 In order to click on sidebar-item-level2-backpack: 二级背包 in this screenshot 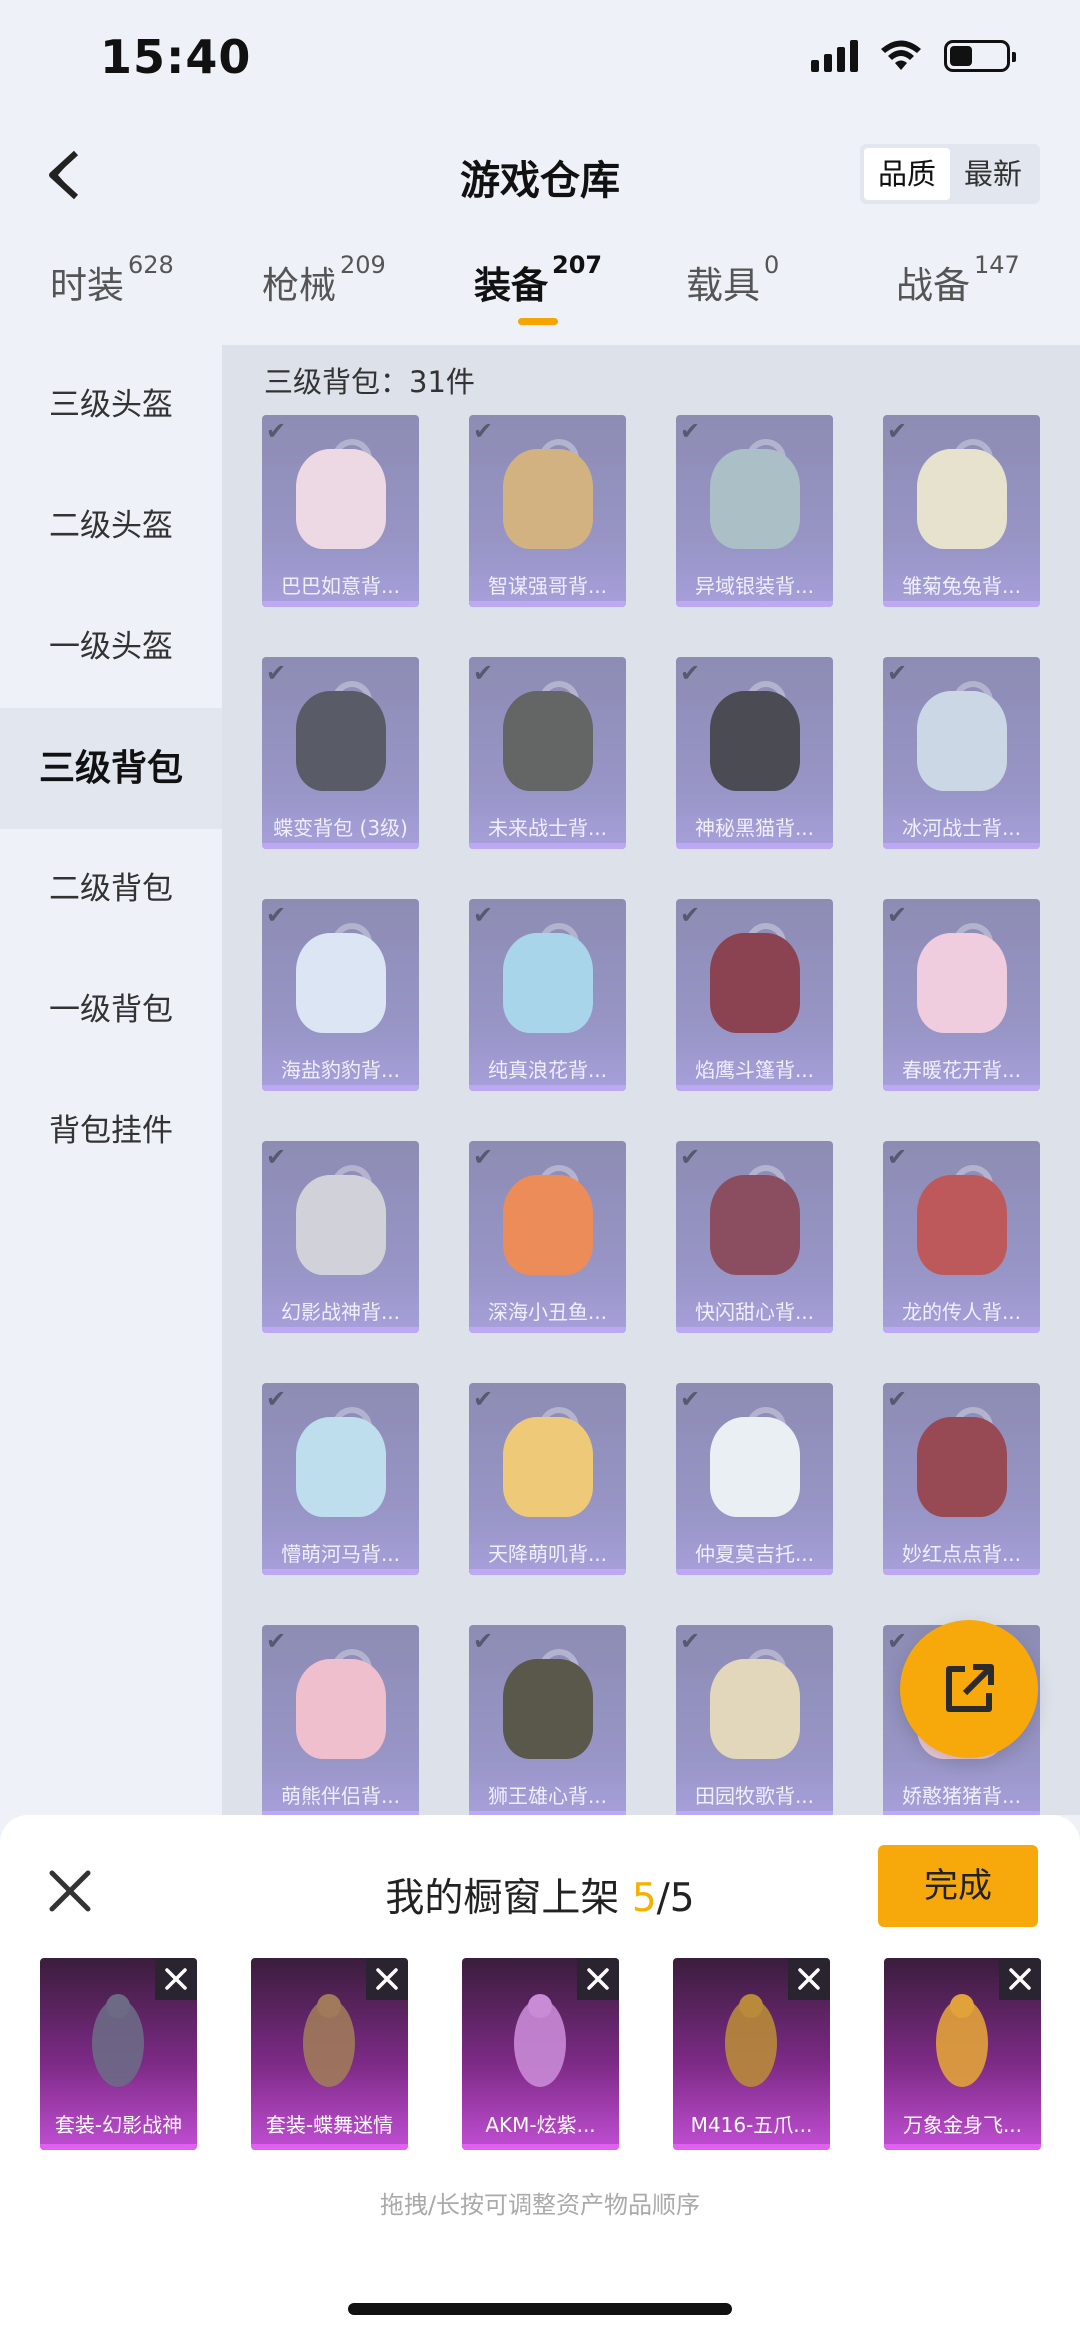, I will do `click(111, 889)`.